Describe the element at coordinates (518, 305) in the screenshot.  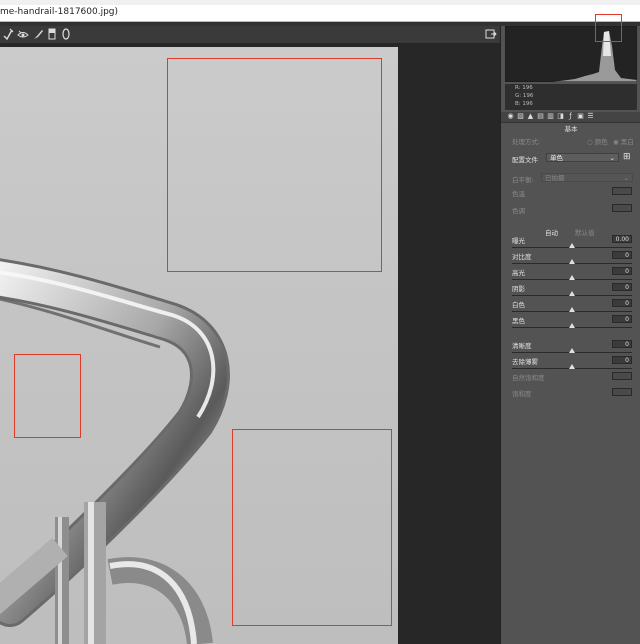
I see `slider-label: 白色` at that location.